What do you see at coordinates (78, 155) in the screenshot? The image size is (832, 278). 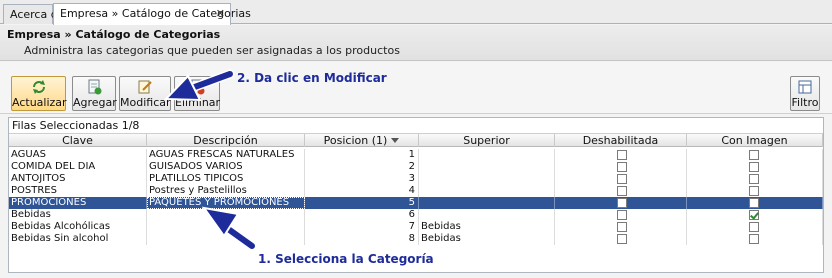 I see `cell-clave: AGUAS` at bounding box center [78, 155].